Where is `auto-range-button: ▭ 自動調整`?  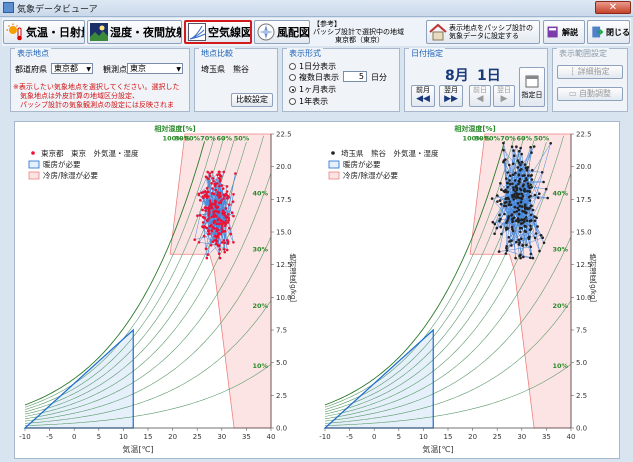
auto-range-button: ▭ 自動調整 is located at coordinates (590, 94).